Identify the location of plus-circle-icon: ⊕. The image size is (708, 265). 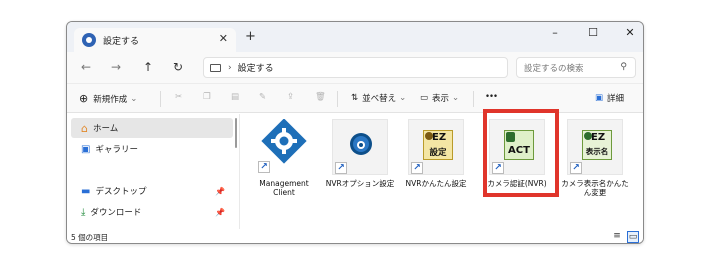
(84, 98).